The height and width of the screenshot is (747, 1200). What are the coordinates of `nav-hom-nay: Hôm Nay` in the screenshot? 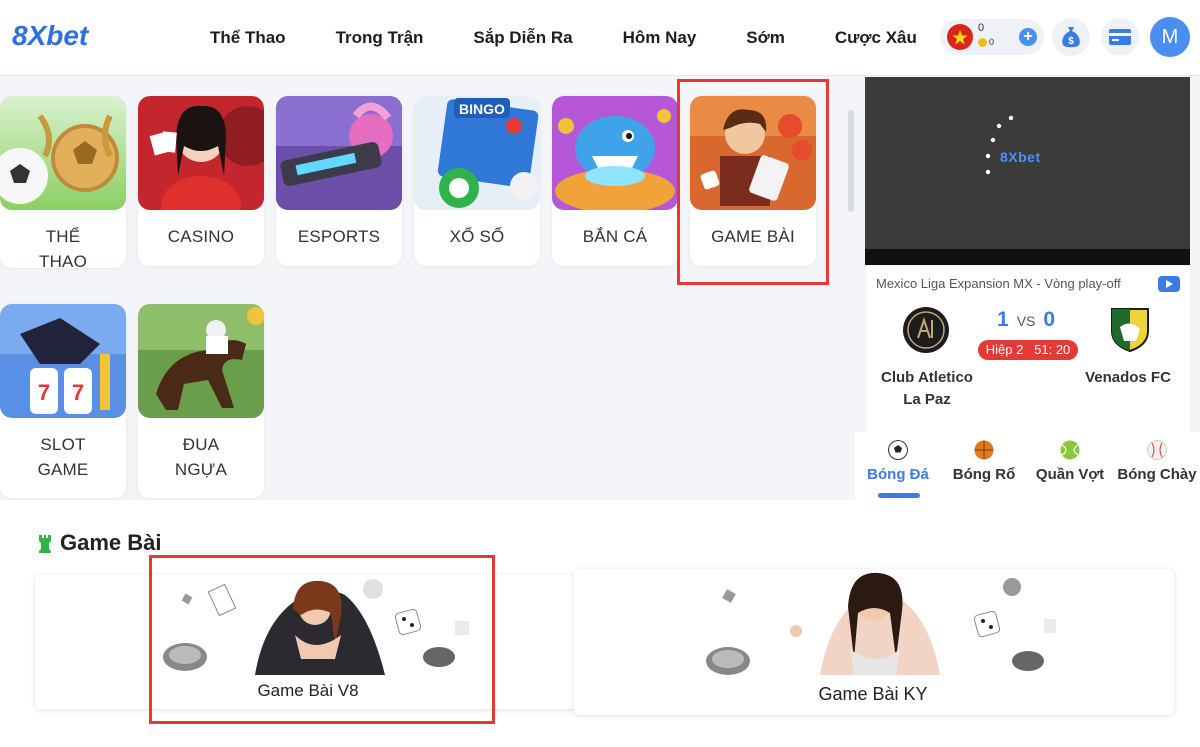 It's located at (660, 38).